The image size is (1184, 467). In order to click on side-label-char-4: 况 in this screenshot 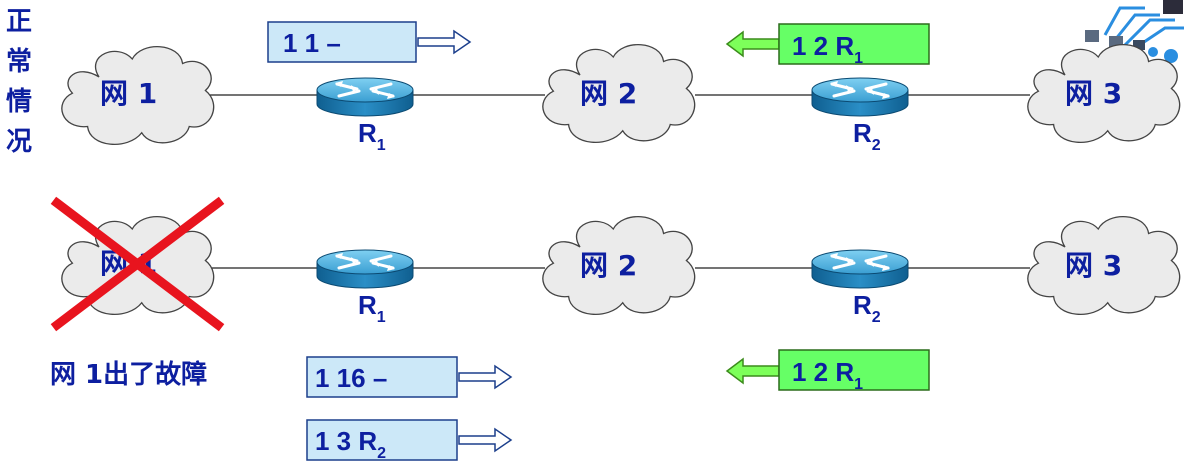, I will do `click(19, 142)`.